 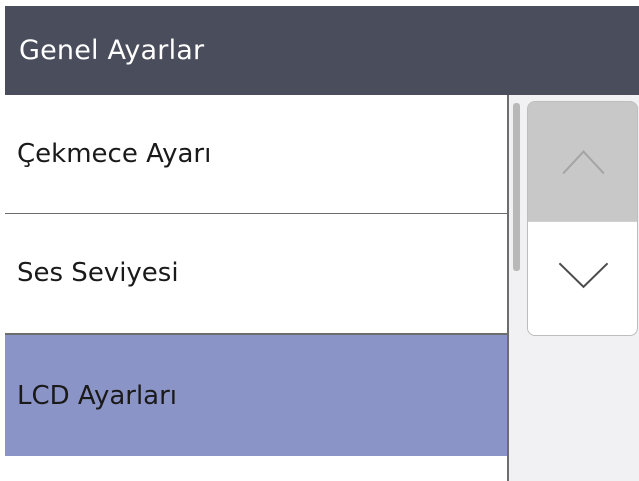 I want to click on next-menu-item-partial, so click(x=256, y=468).